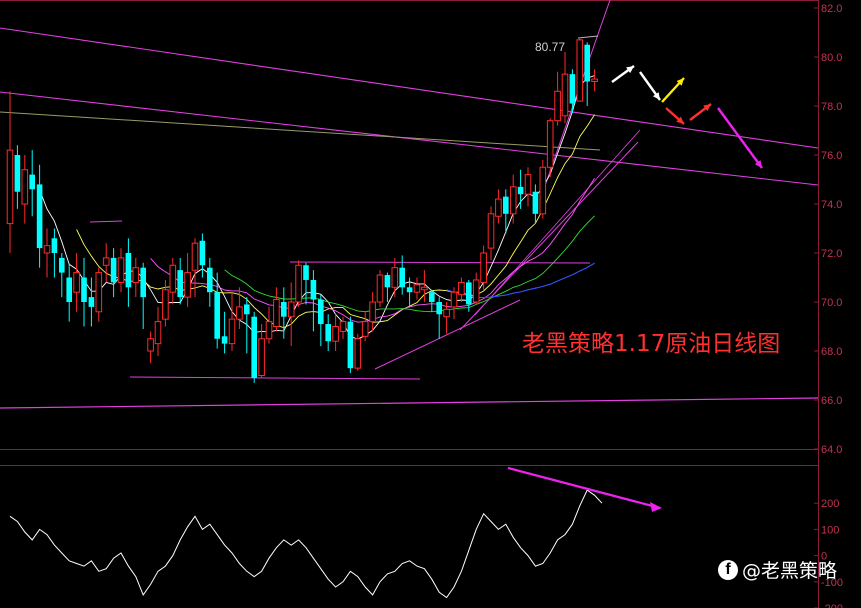 This screenshot has width=861, height=608. I want to click on price-tick-label: 78.0, so click(831, 107).